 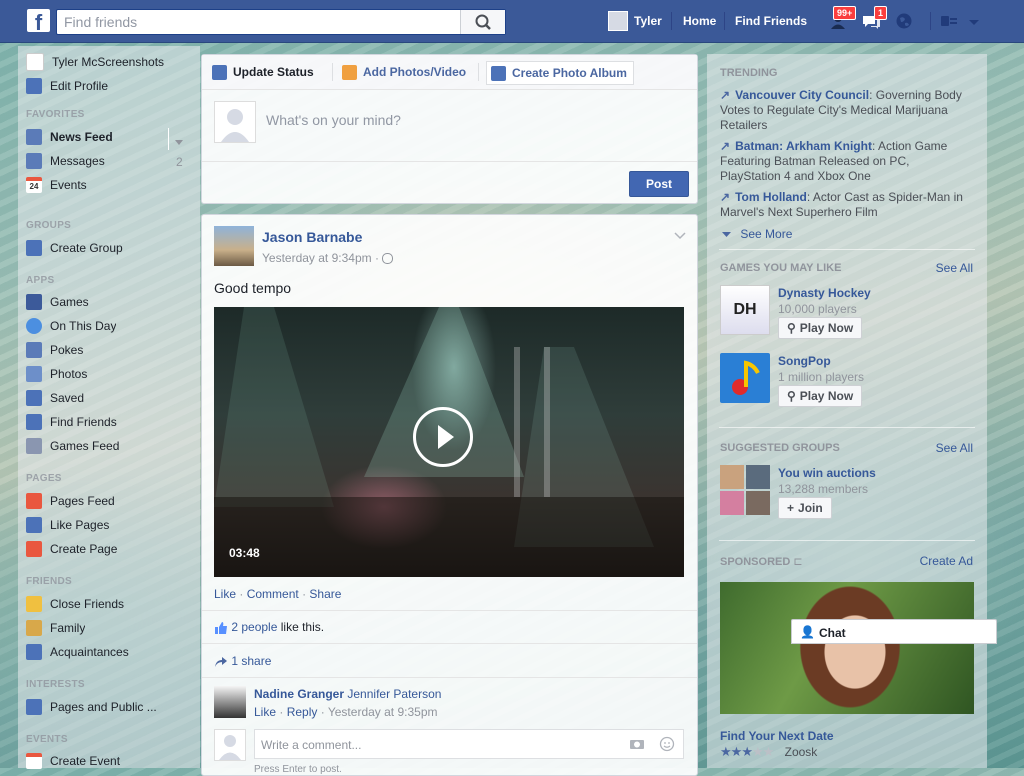 I want to click on game-name: Dynasty Hockey, so click(x=824, y=293).